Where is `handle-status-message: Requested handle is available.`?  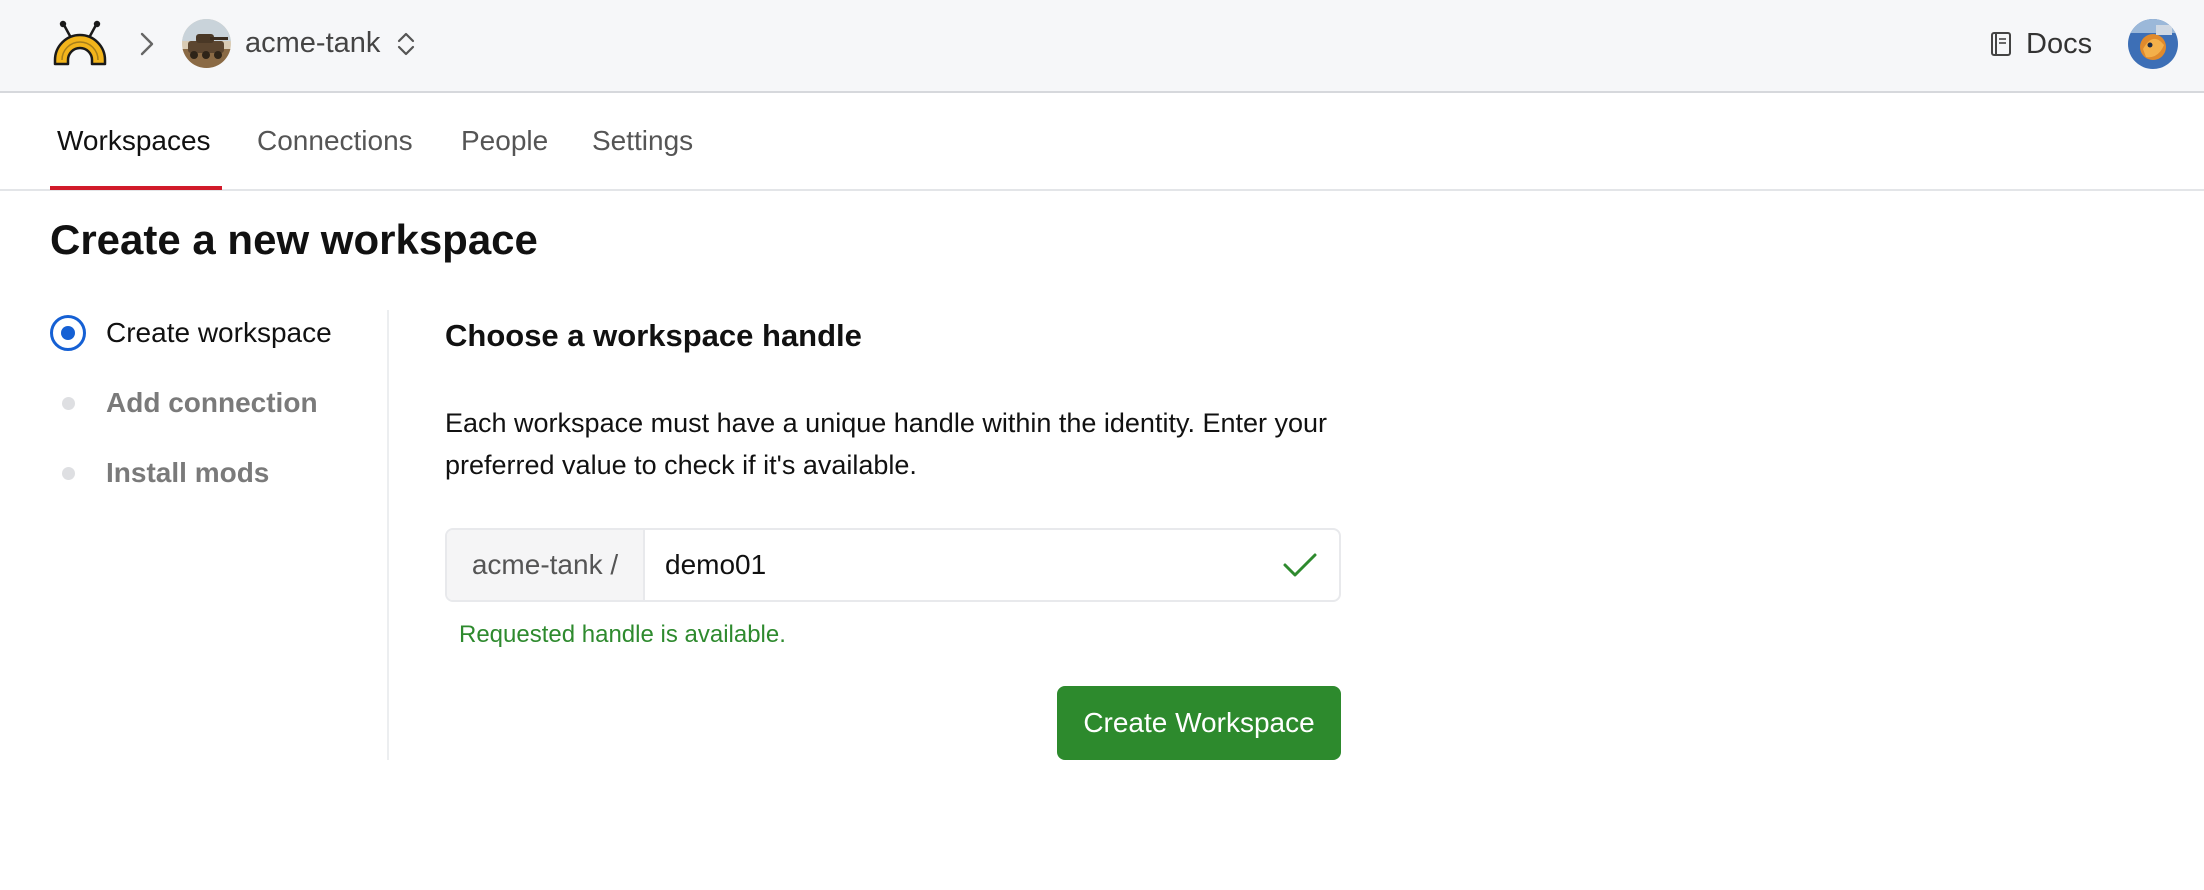 handle-status-message: Requested handle is available. is located at coordinates (622, 634).